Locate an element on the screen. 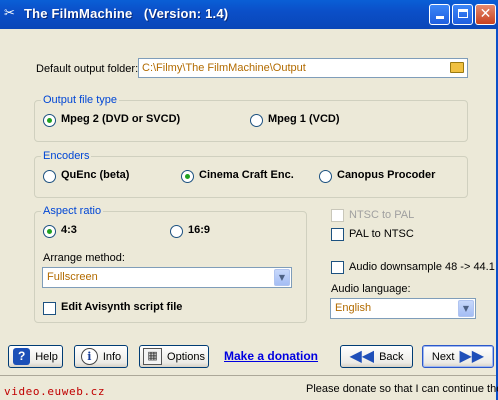  audio-downsample-checkbox is located at coordinates (337, 267).